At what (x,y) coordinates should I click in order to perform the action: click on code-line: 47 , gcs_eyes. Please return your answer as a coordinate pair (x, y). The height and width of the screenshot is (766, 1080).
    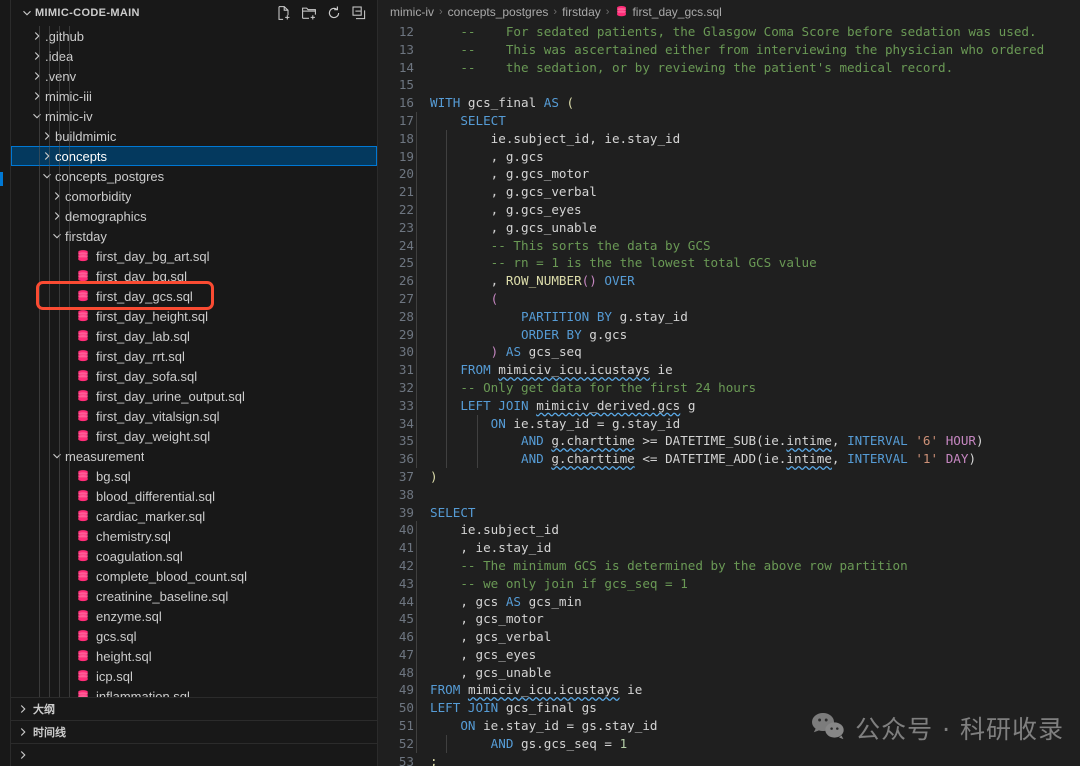
    Looking at the image, I should click on (729, 655).